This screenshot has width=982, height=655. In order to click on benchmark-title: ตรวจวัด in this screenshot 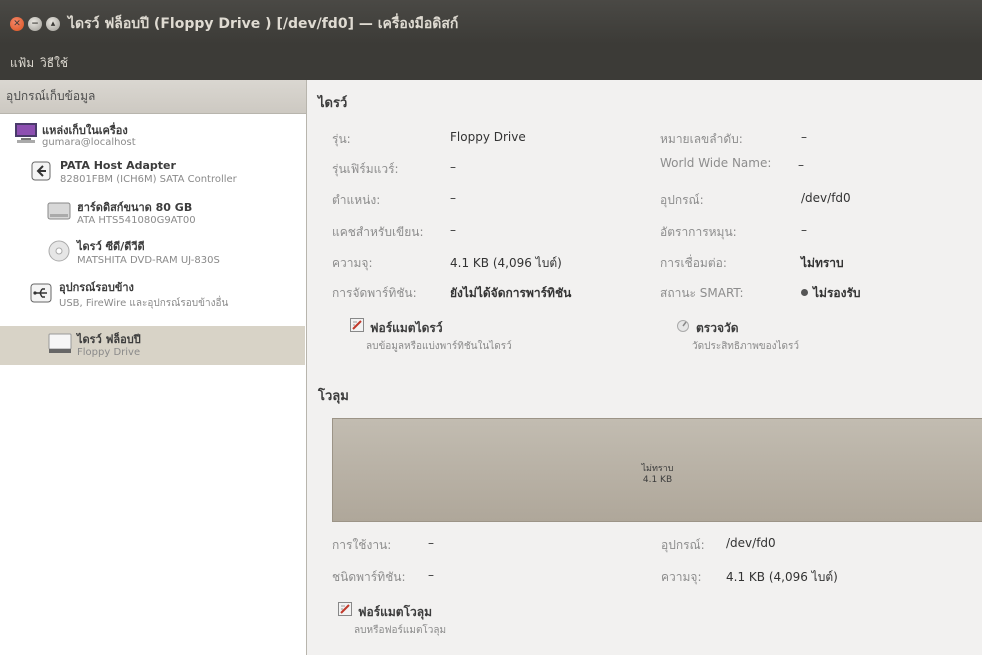, I will do `click(717, 328)`.